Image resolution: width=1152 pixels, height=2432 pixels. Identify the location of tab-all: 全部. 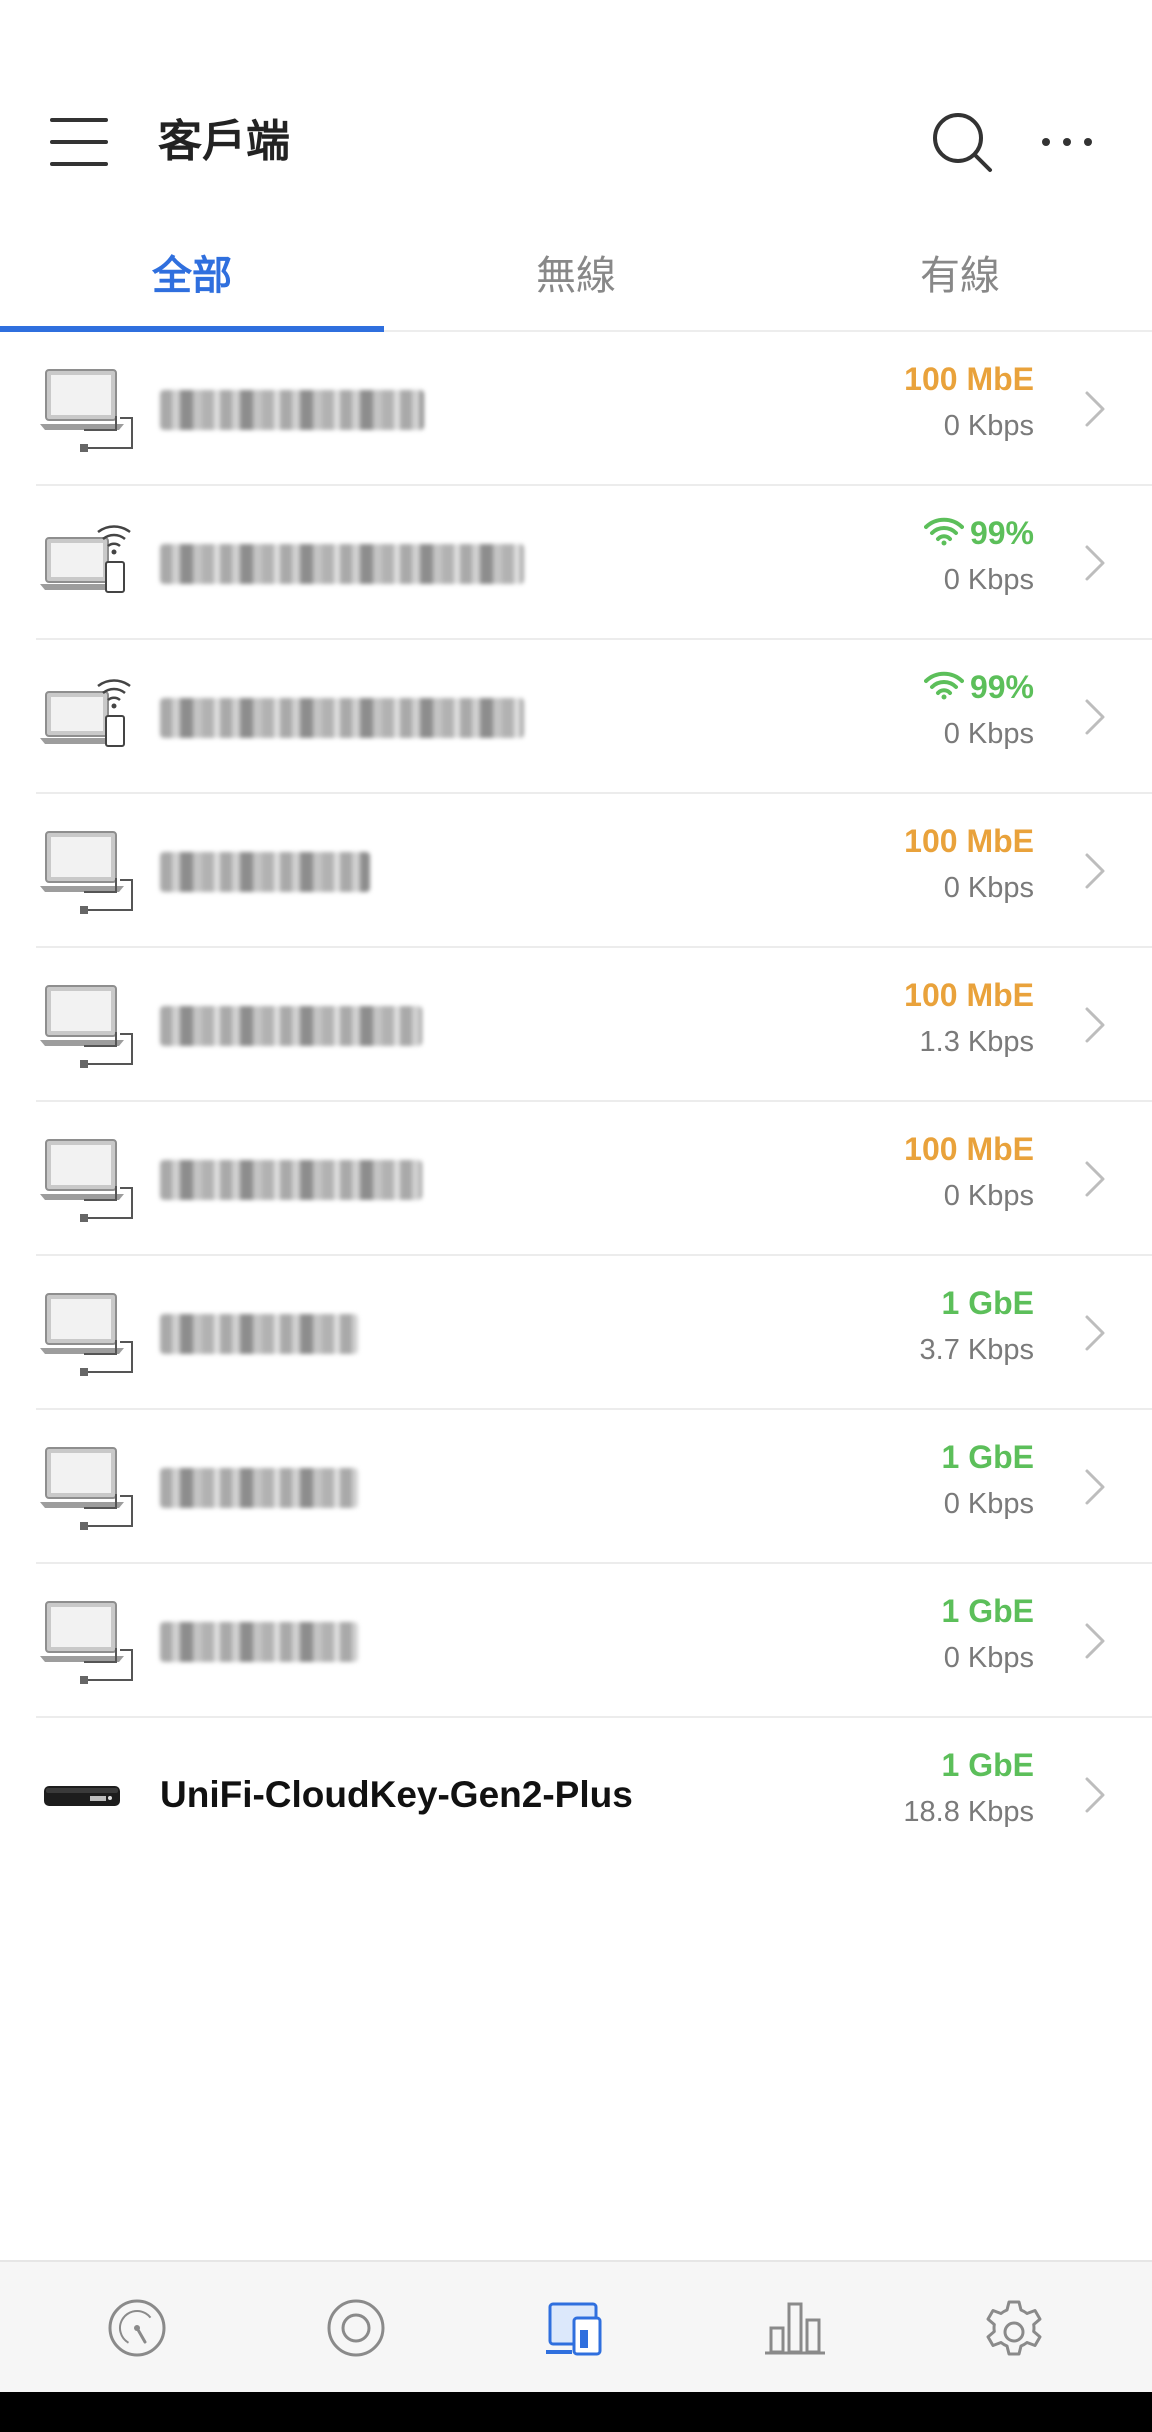
(192, 280).